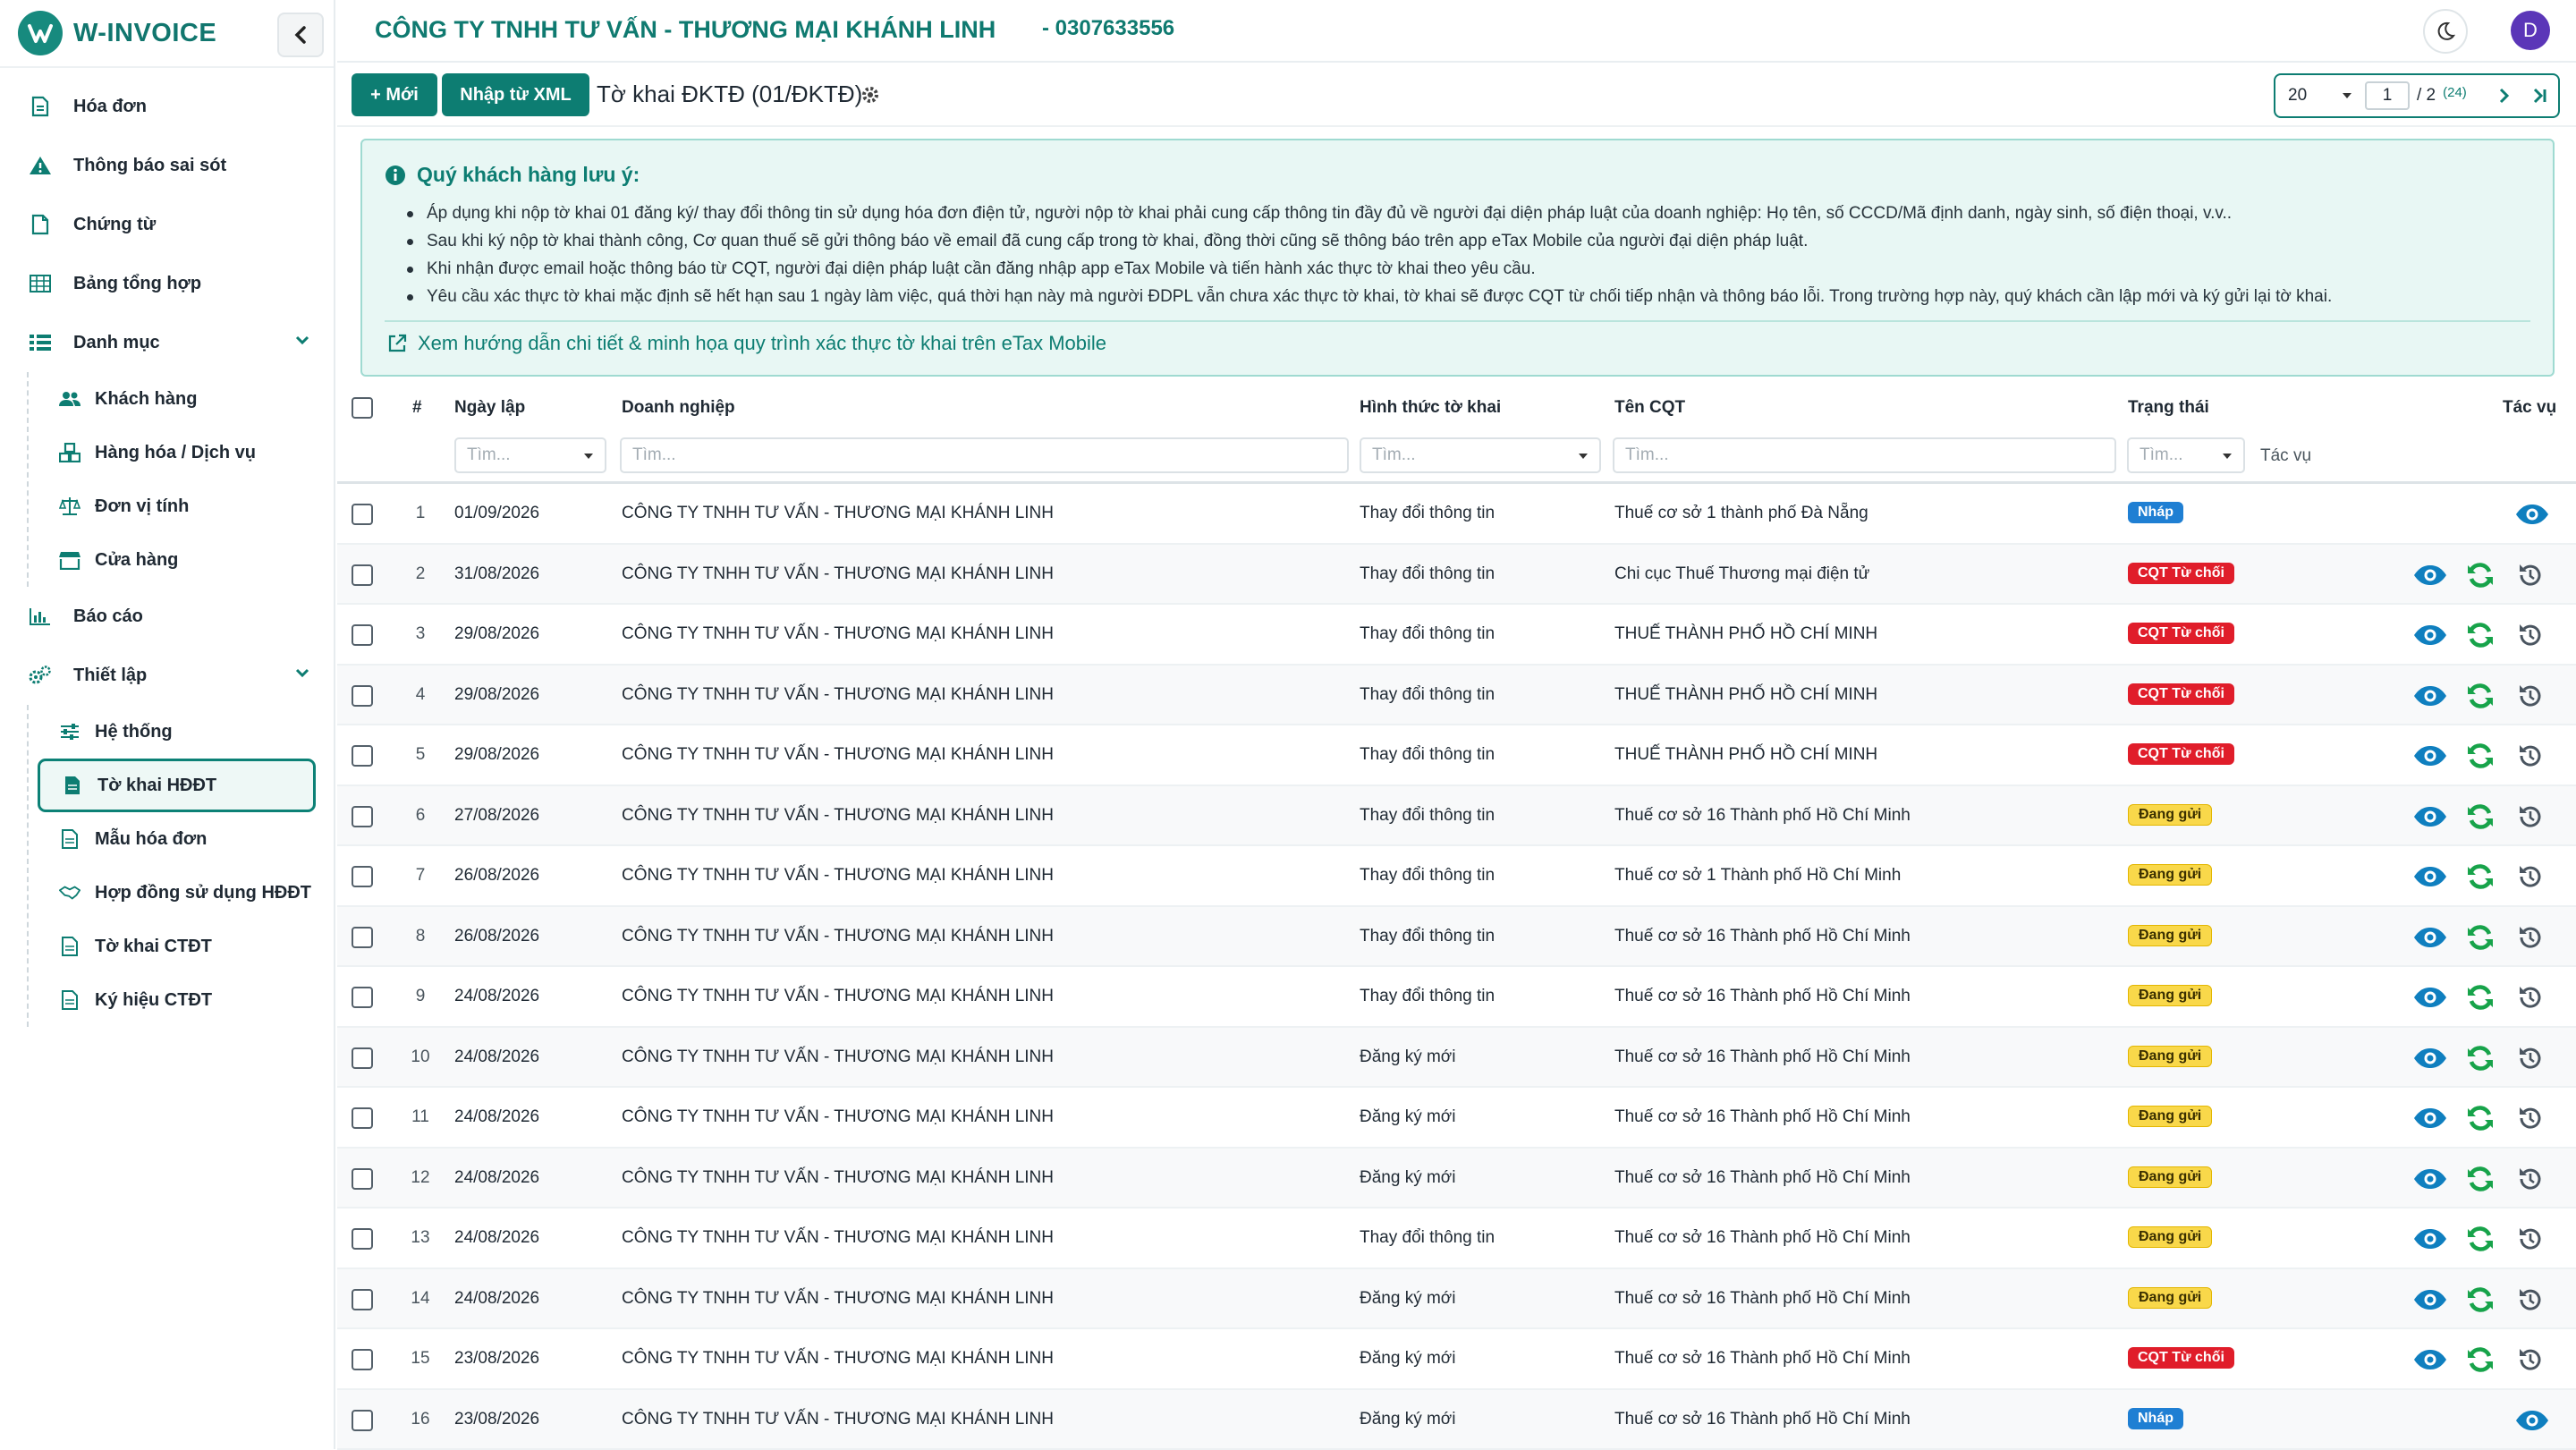 The image size is (2576, 1450). What do you see at coordinates (515, 94) in the screenshot?
I see `import-xml-button: Nhập từ XML` at bounding box center [515, 94].